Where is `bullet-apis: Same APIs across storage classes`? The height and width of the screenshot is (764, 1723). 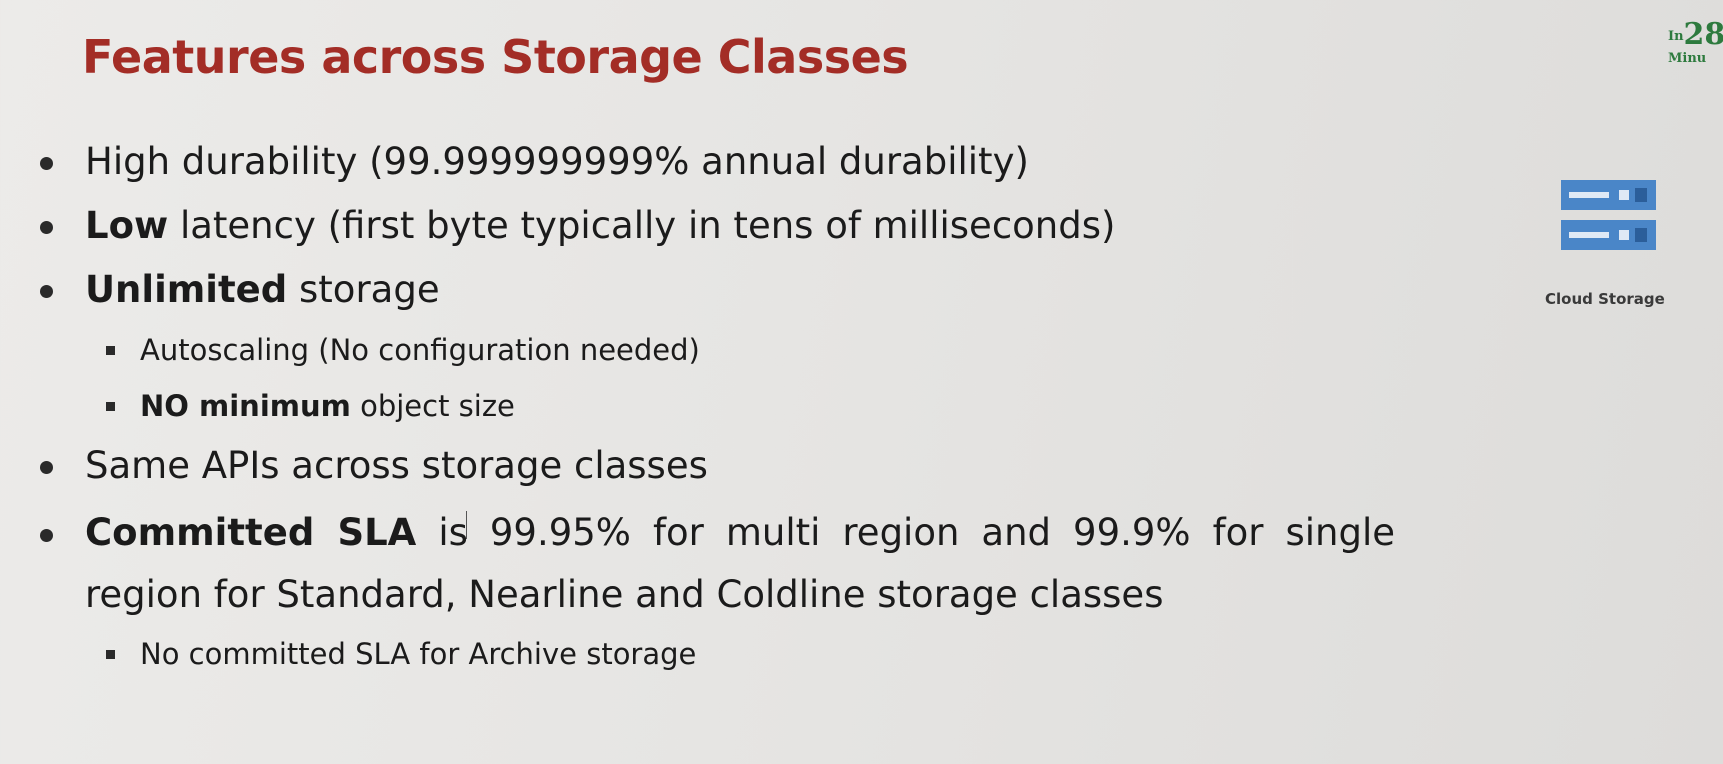
bullet-apis: Same APIs across storage classes is located at coordinates (705, 466).